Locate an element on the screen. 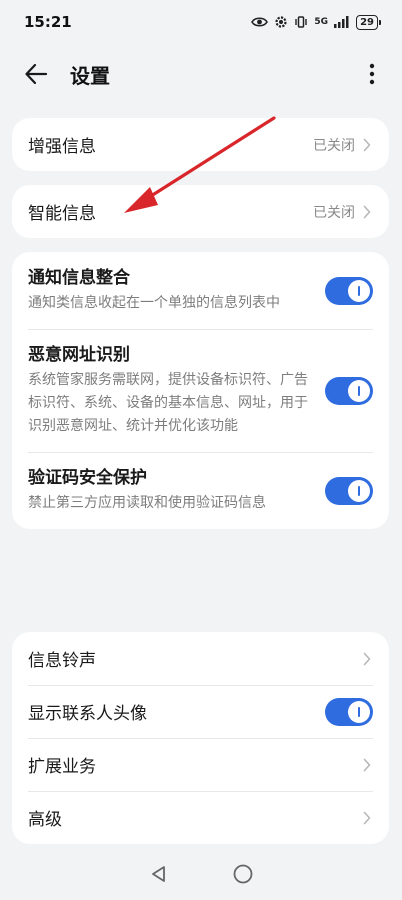 The width and height of the screenshot is (402, 900). gear-status-icon is located at coordinates (281, 22).